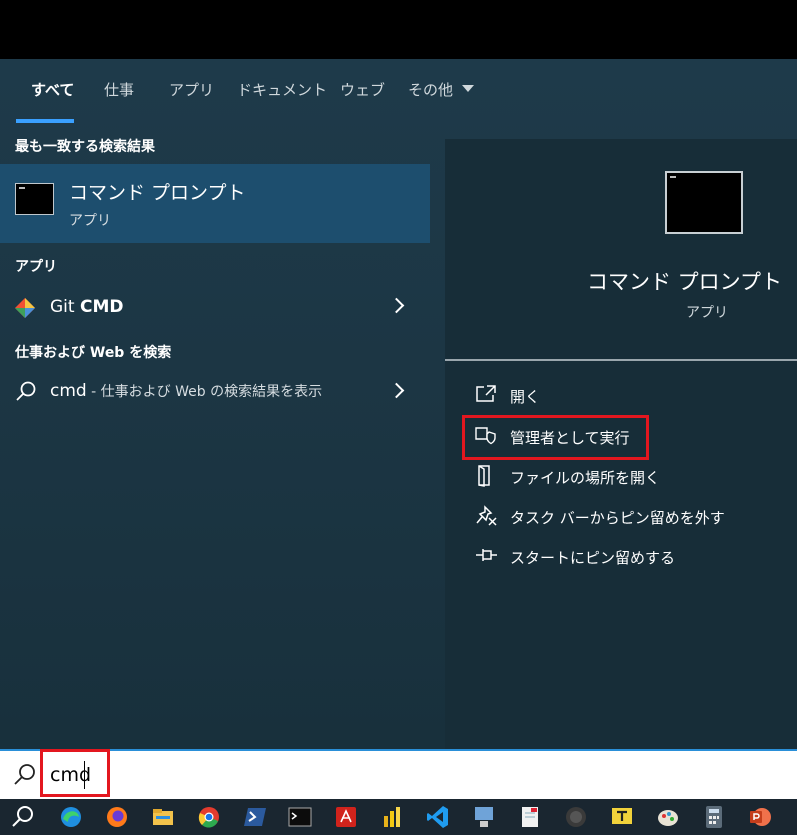  Describe the element at coordinates (392, 817) in the screenshot. I see `powerbi-icon` at that location.